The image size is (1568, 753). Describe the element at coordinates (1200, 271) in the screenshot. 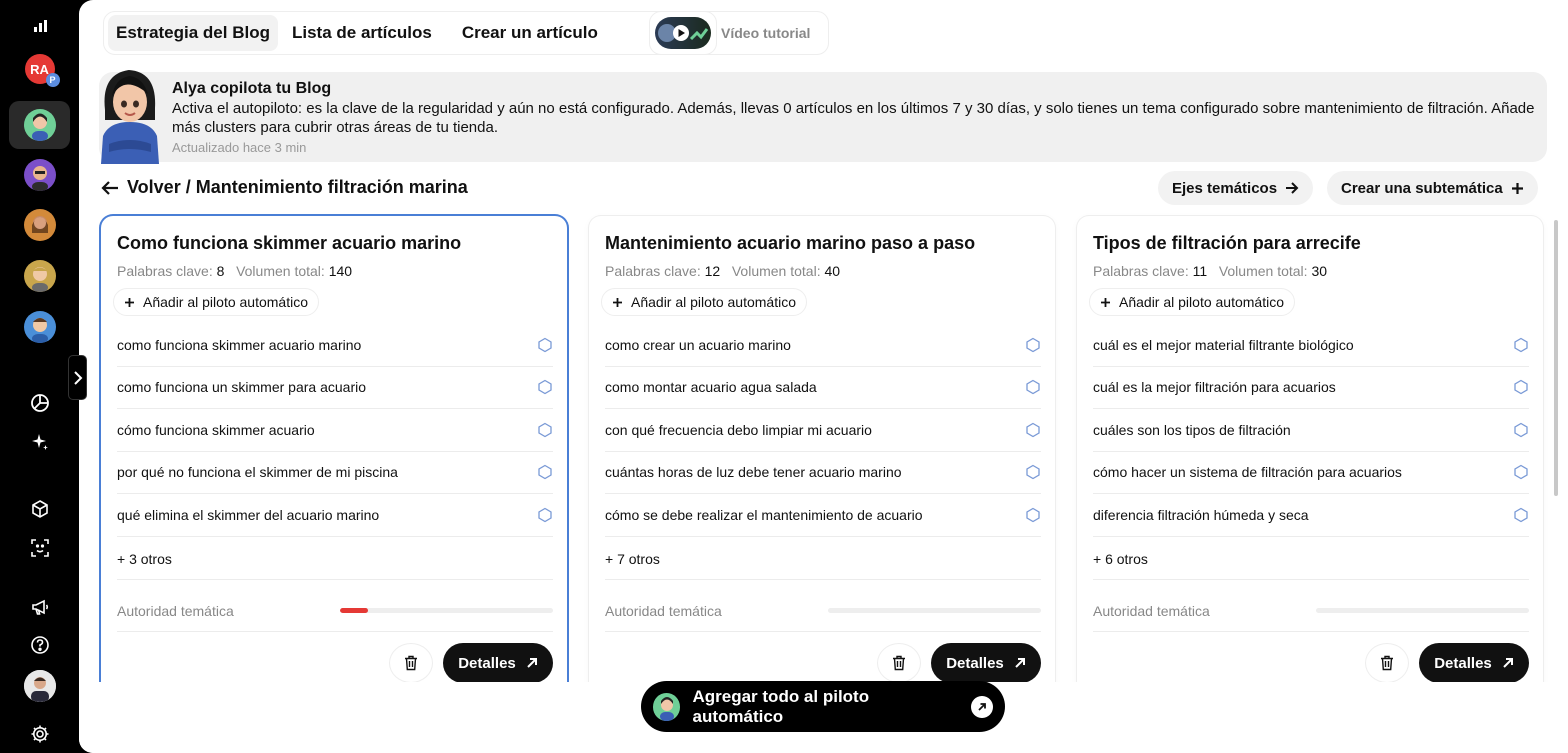

I see `keywords-count: 11` at that location.